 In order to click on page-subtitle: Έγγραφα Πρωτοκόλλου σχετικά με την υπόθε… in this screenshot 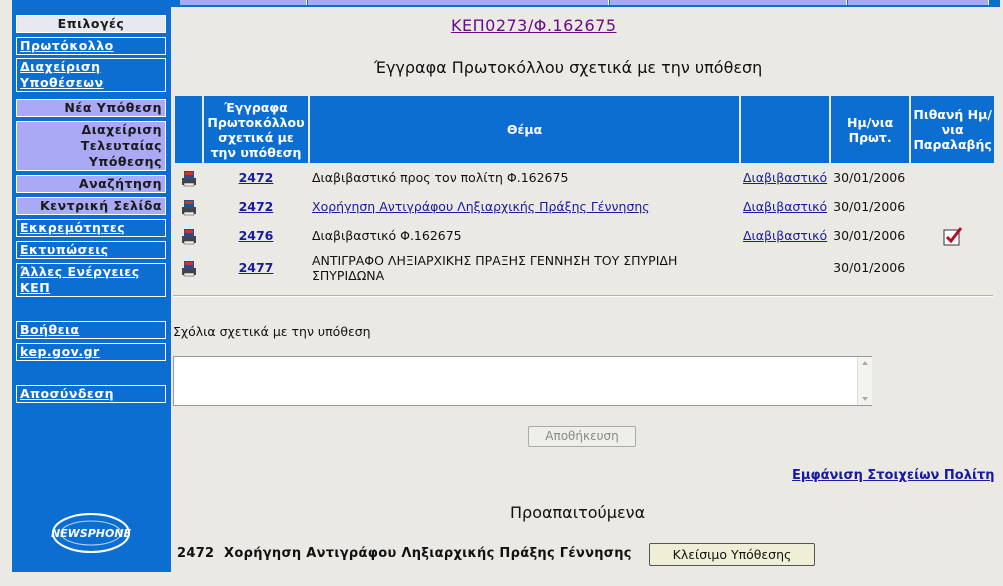, I will do `click(568, 67)`.